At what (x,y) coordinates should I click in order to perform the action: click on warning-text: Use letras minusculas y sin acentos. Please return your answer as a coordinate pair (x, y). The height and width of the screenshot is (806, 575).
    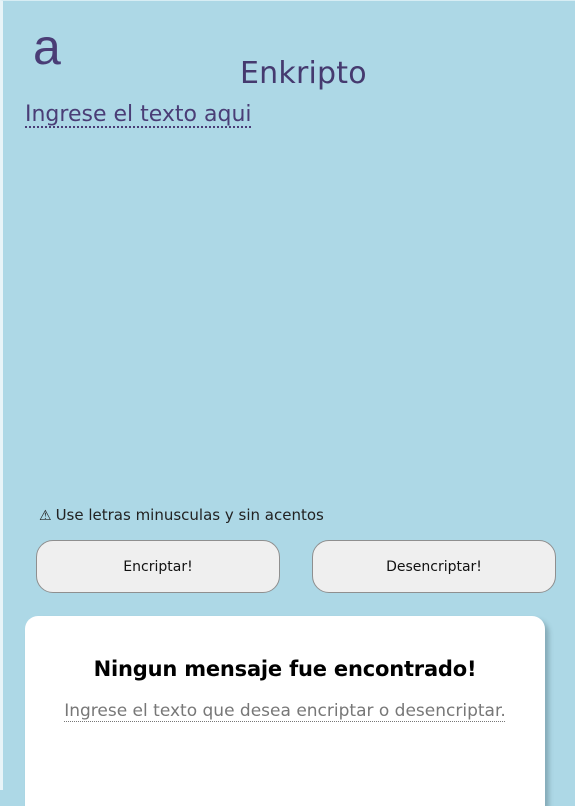
    Looking at the image, I should click on (189, 515).